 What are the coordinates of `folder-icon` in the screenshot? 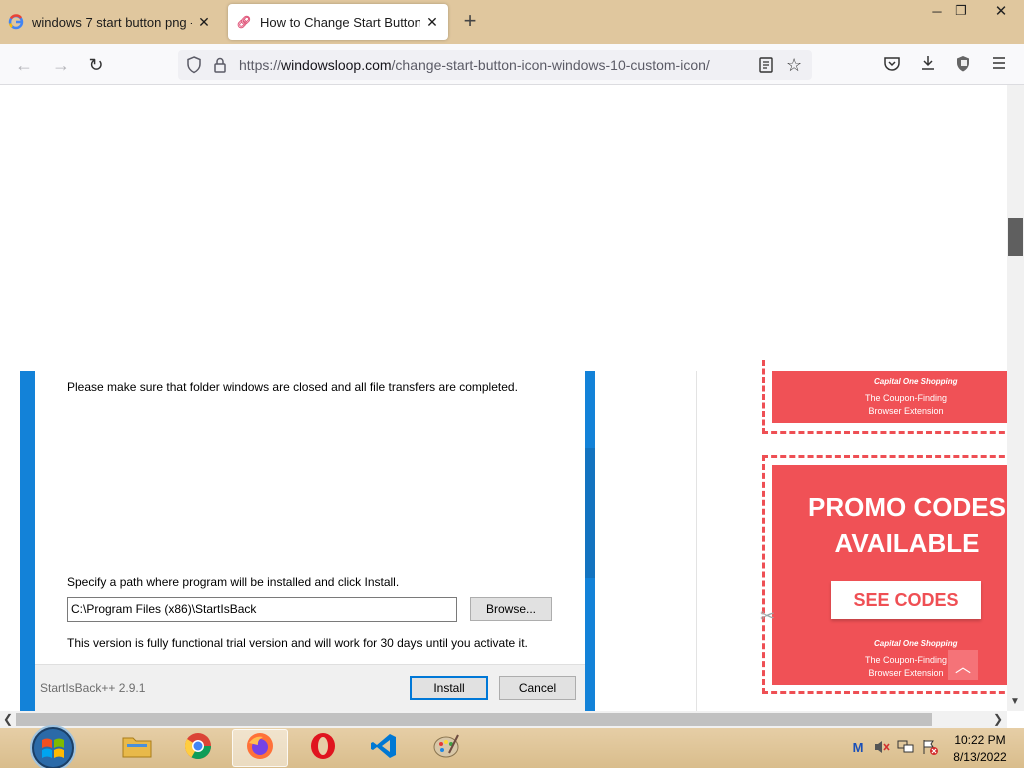 It's located at (137, 748).